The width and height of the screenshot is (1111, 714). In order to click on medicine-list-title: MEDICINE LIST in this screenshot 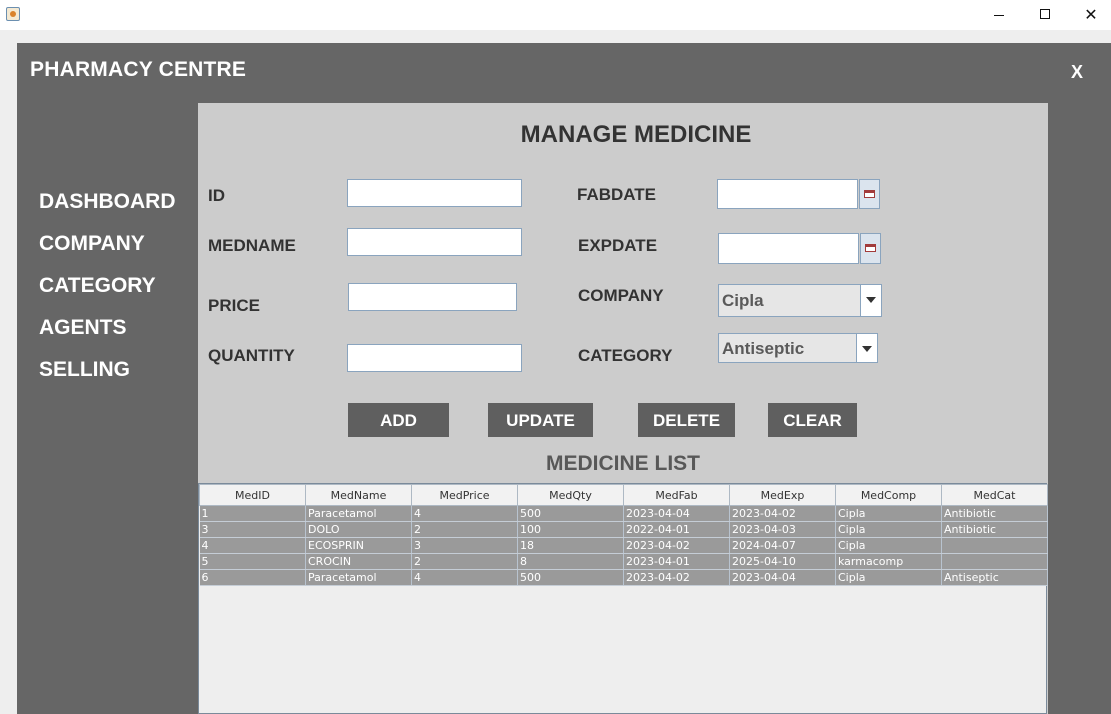, I will do `click(622, 463)`.